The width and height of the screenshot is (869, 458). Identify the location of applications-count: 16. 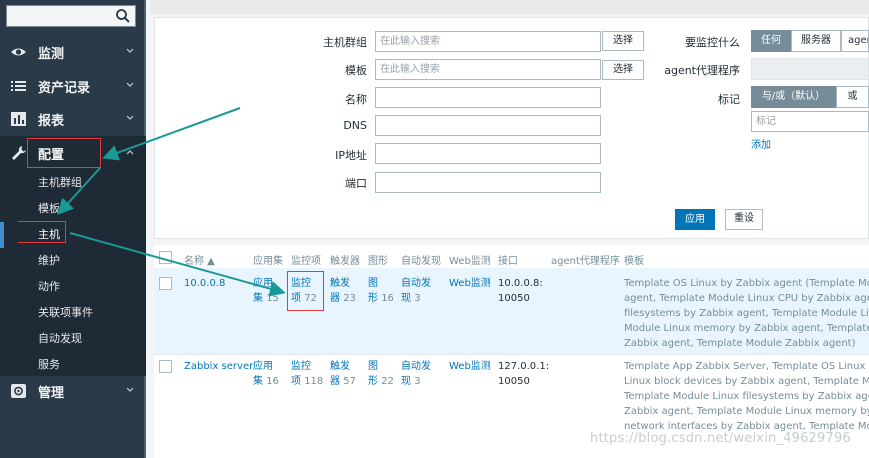
(272, 381).